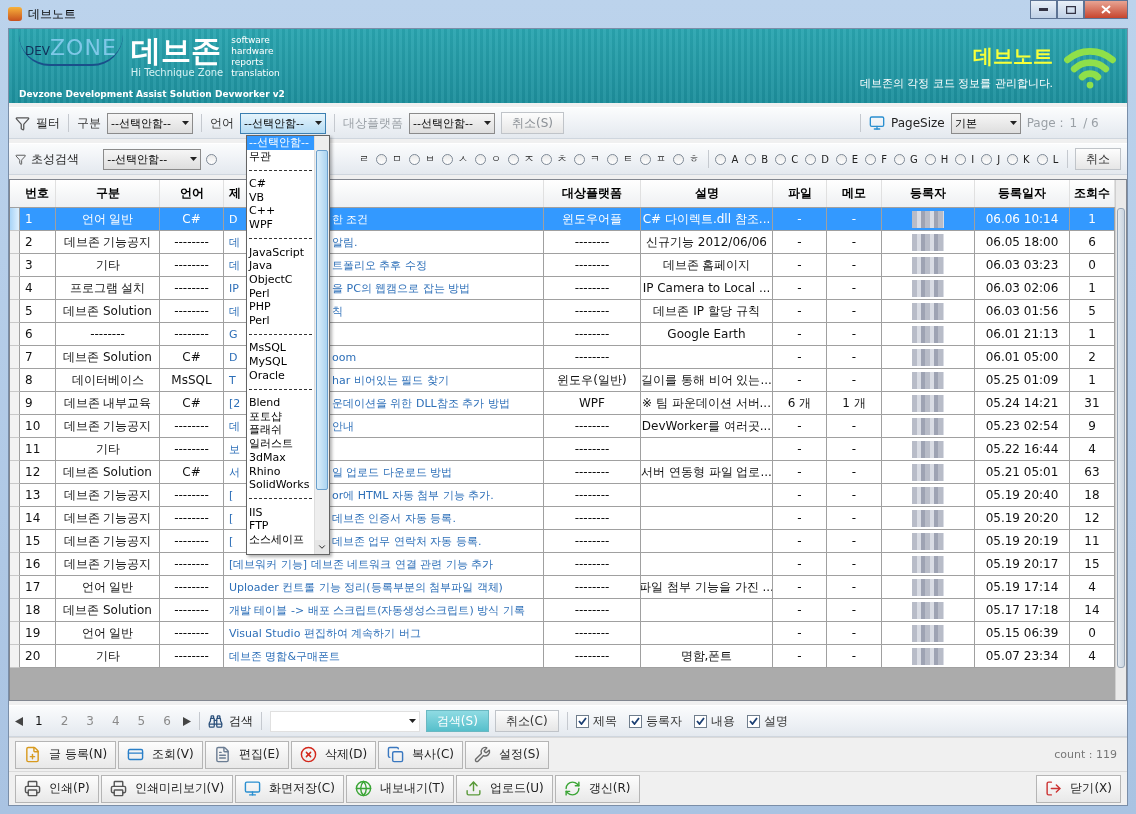 The image size is (1136, 814). I want to click on title-link: 안내, so click(343, 426).